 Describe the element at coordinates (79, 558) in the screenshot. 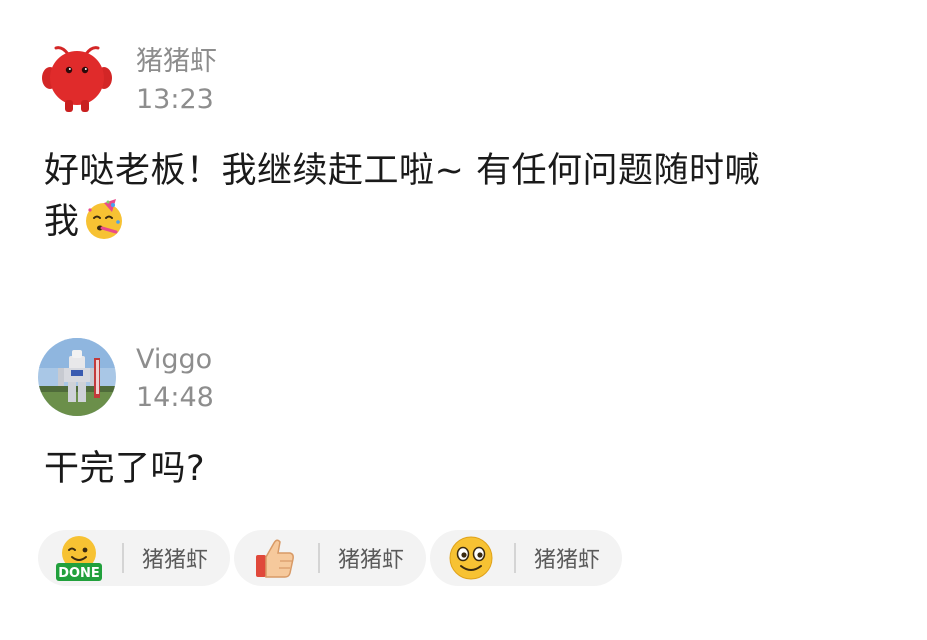

I see `done-emoji-icon: DONE` at that location.